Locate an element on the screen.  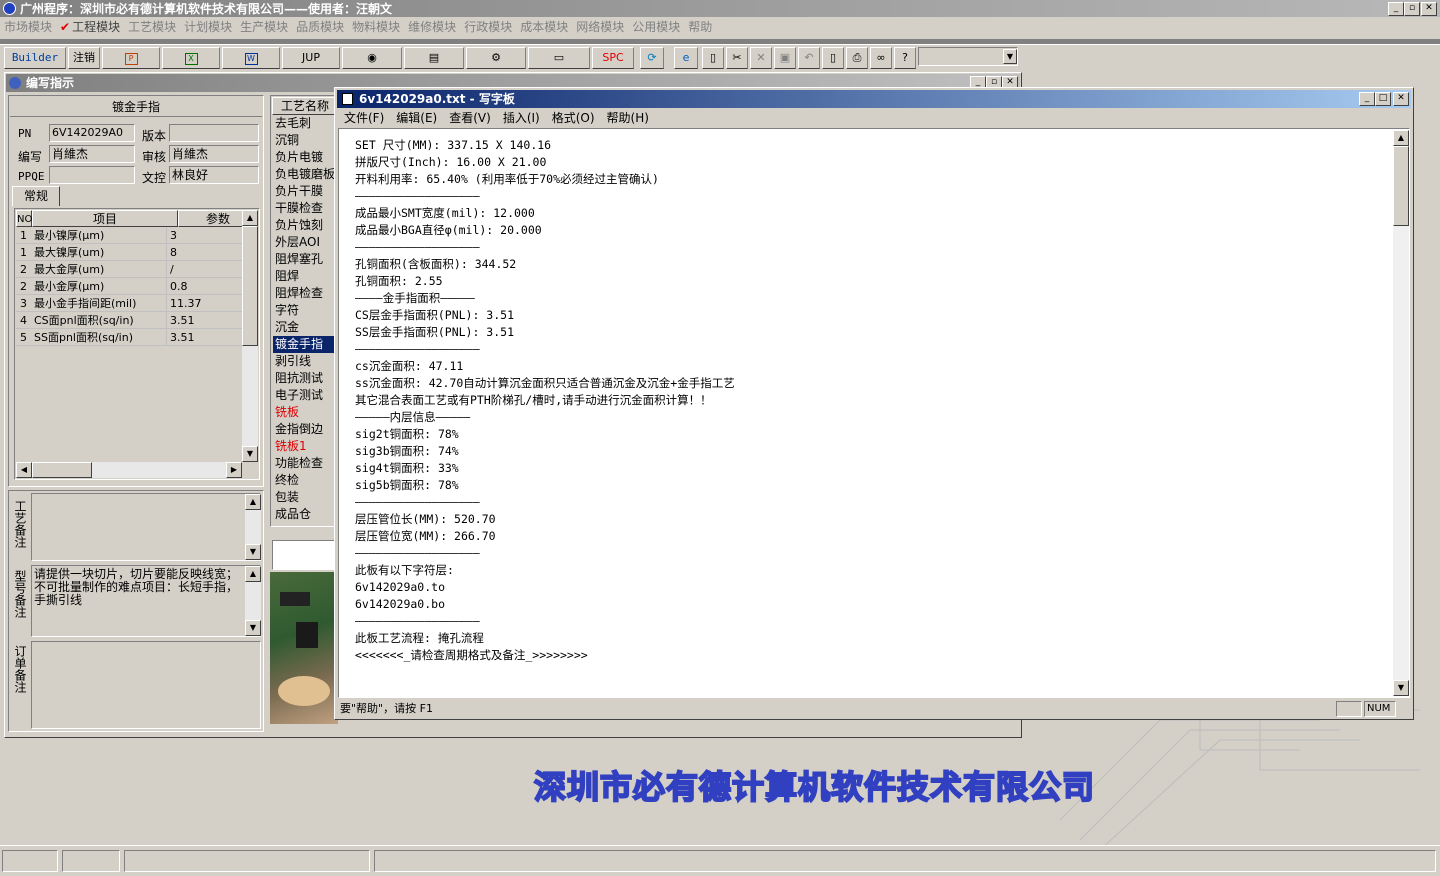
table-row: 3 最小金手指间距(mil) 11.37 is located at coordinates (130, 303).